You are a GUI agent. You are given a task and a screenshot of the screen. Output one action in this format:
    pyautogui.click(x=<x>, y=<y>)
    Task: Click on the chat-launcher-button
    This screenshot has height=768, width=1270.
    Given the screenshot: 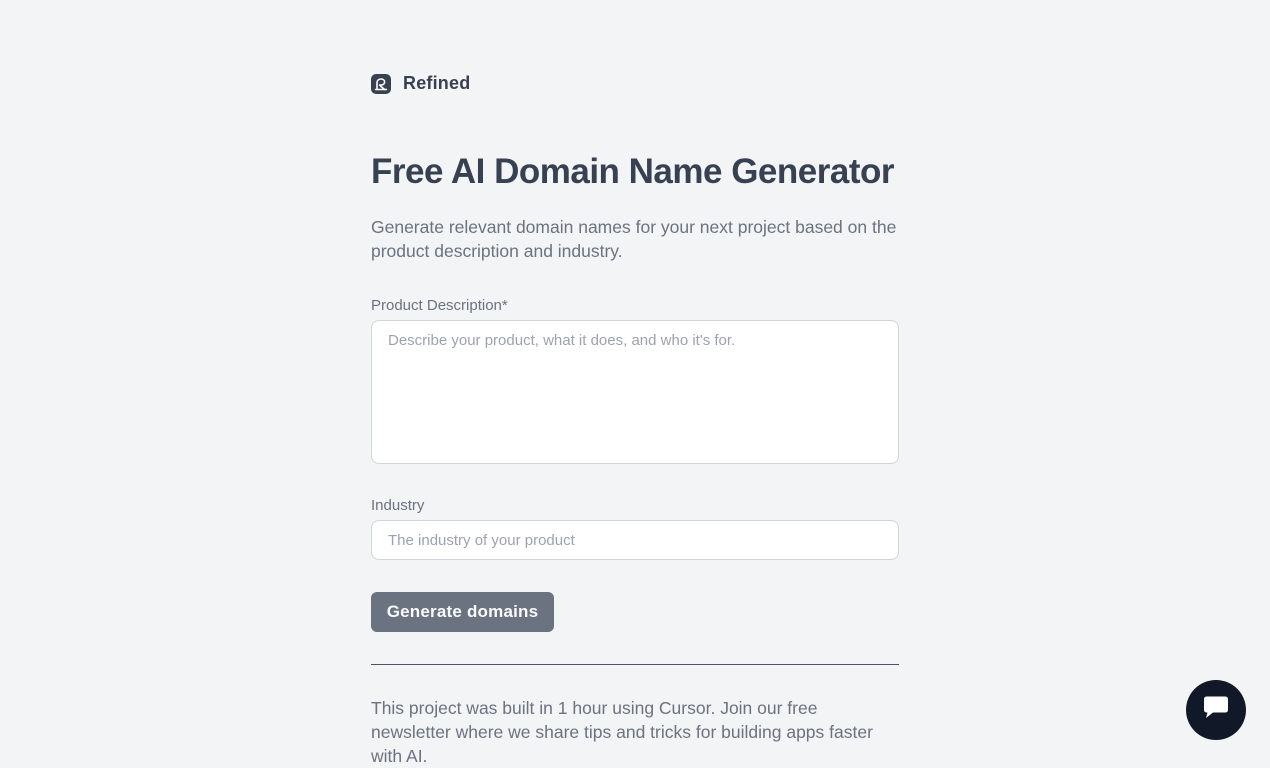 What is the action you would take?
    pyautogui.click(x=1216, y=710)
    